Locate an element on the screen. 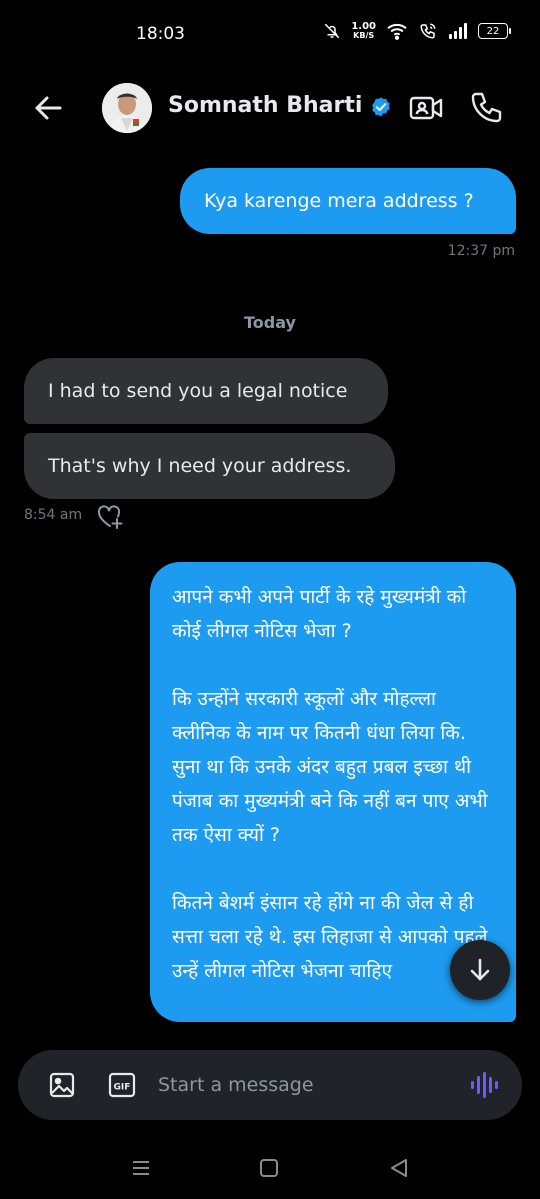  verified-badge-icon is located at coordinates (381, 107).